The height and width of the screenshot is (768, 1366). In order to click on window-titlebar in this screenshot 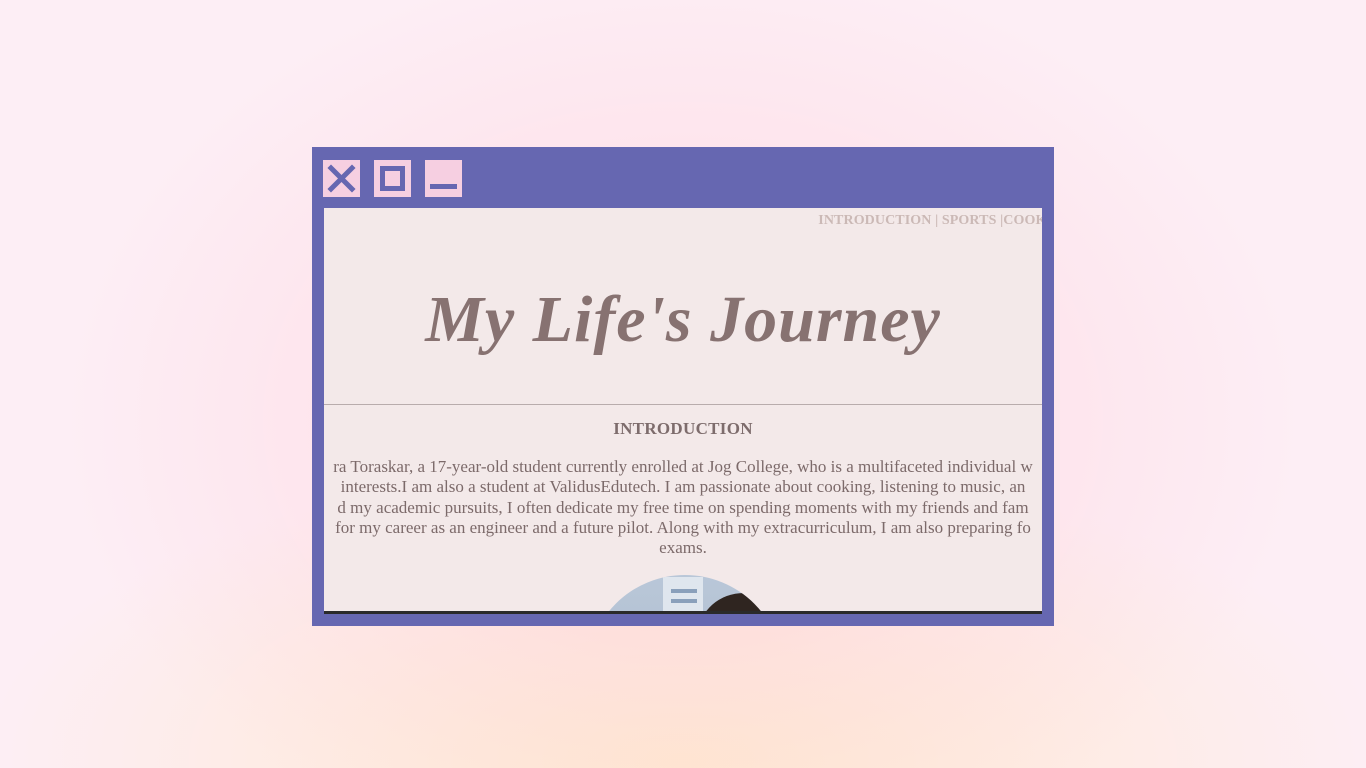, I will do `click(683, 177)`.